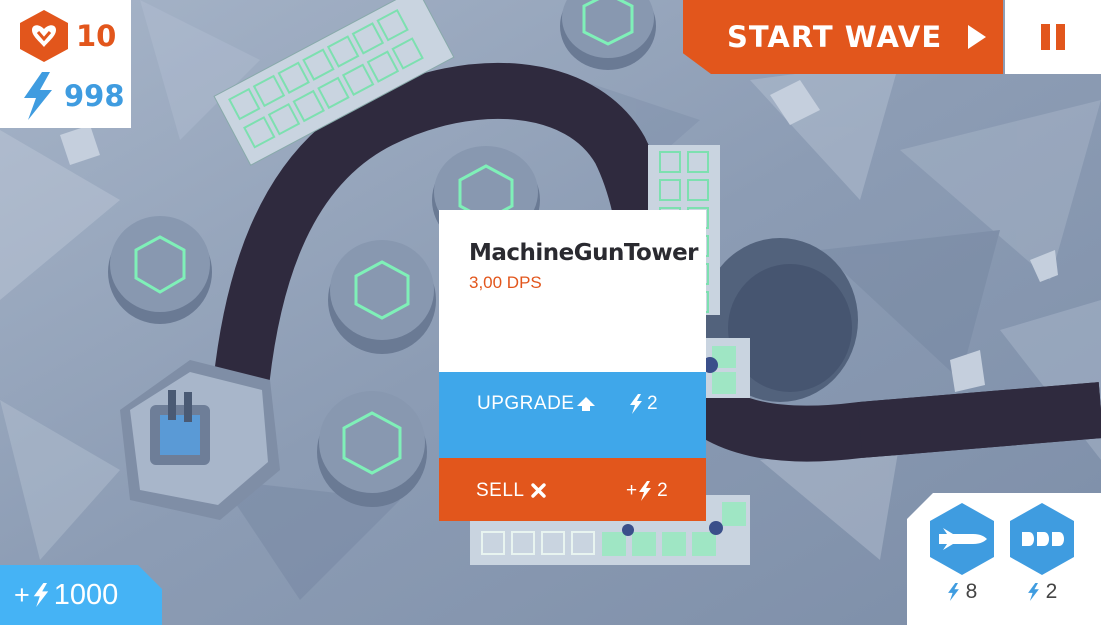 The height and width of the screenshot is (625, 1101). I want to click on heart-shield-icon, so click(44, 36).